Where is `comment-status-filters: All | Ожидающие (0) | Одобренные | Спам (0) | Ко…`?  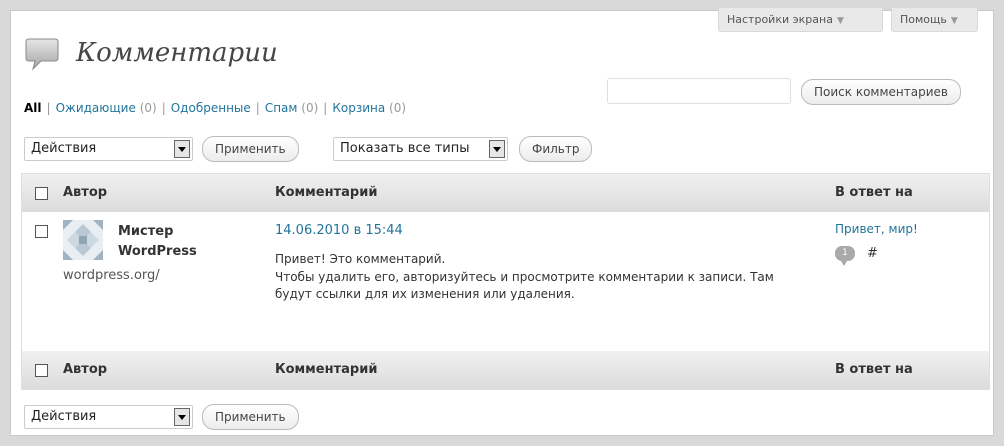
comment-status-filters: All | Ожидающие (0) | Одобренные | Спам (0) | Ко… is located at coordinates (215, 108).